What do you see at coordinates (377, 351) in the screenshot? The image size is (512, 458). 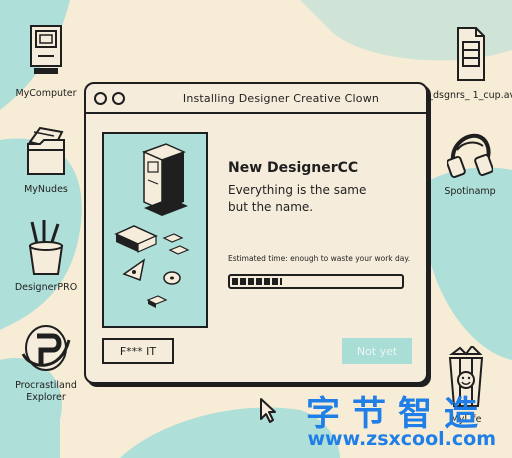 I see `not-yet-button: Not yet` at bounding box center [377, 351].